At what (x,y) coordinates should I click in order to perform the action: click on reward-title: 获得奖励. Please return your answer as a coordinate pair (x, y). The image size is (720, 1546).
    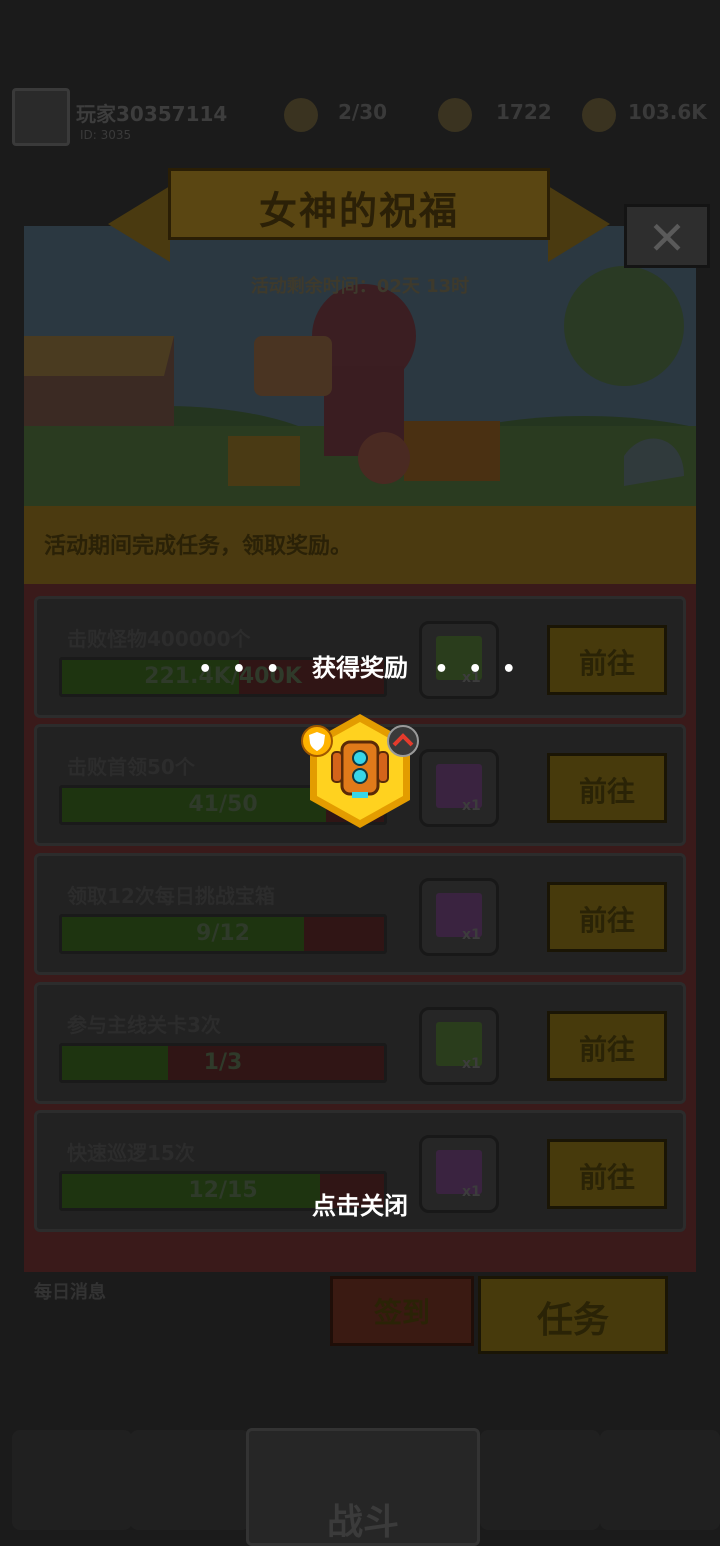
    Looking at the image, I should click on (360, 668).